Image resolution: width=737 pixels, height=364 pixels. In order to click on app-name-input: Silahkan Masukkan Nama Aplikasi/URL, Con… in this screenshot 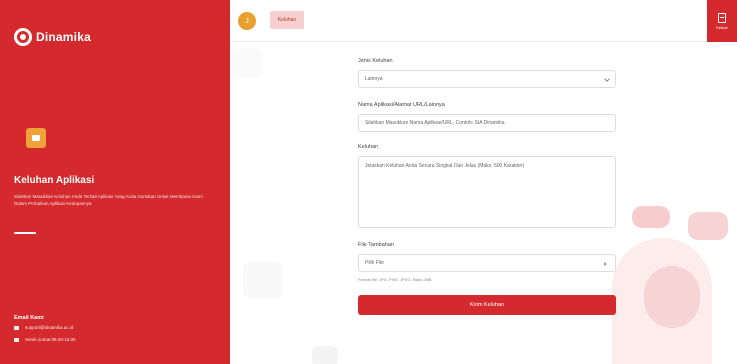, I will do `click(487, 123)`.